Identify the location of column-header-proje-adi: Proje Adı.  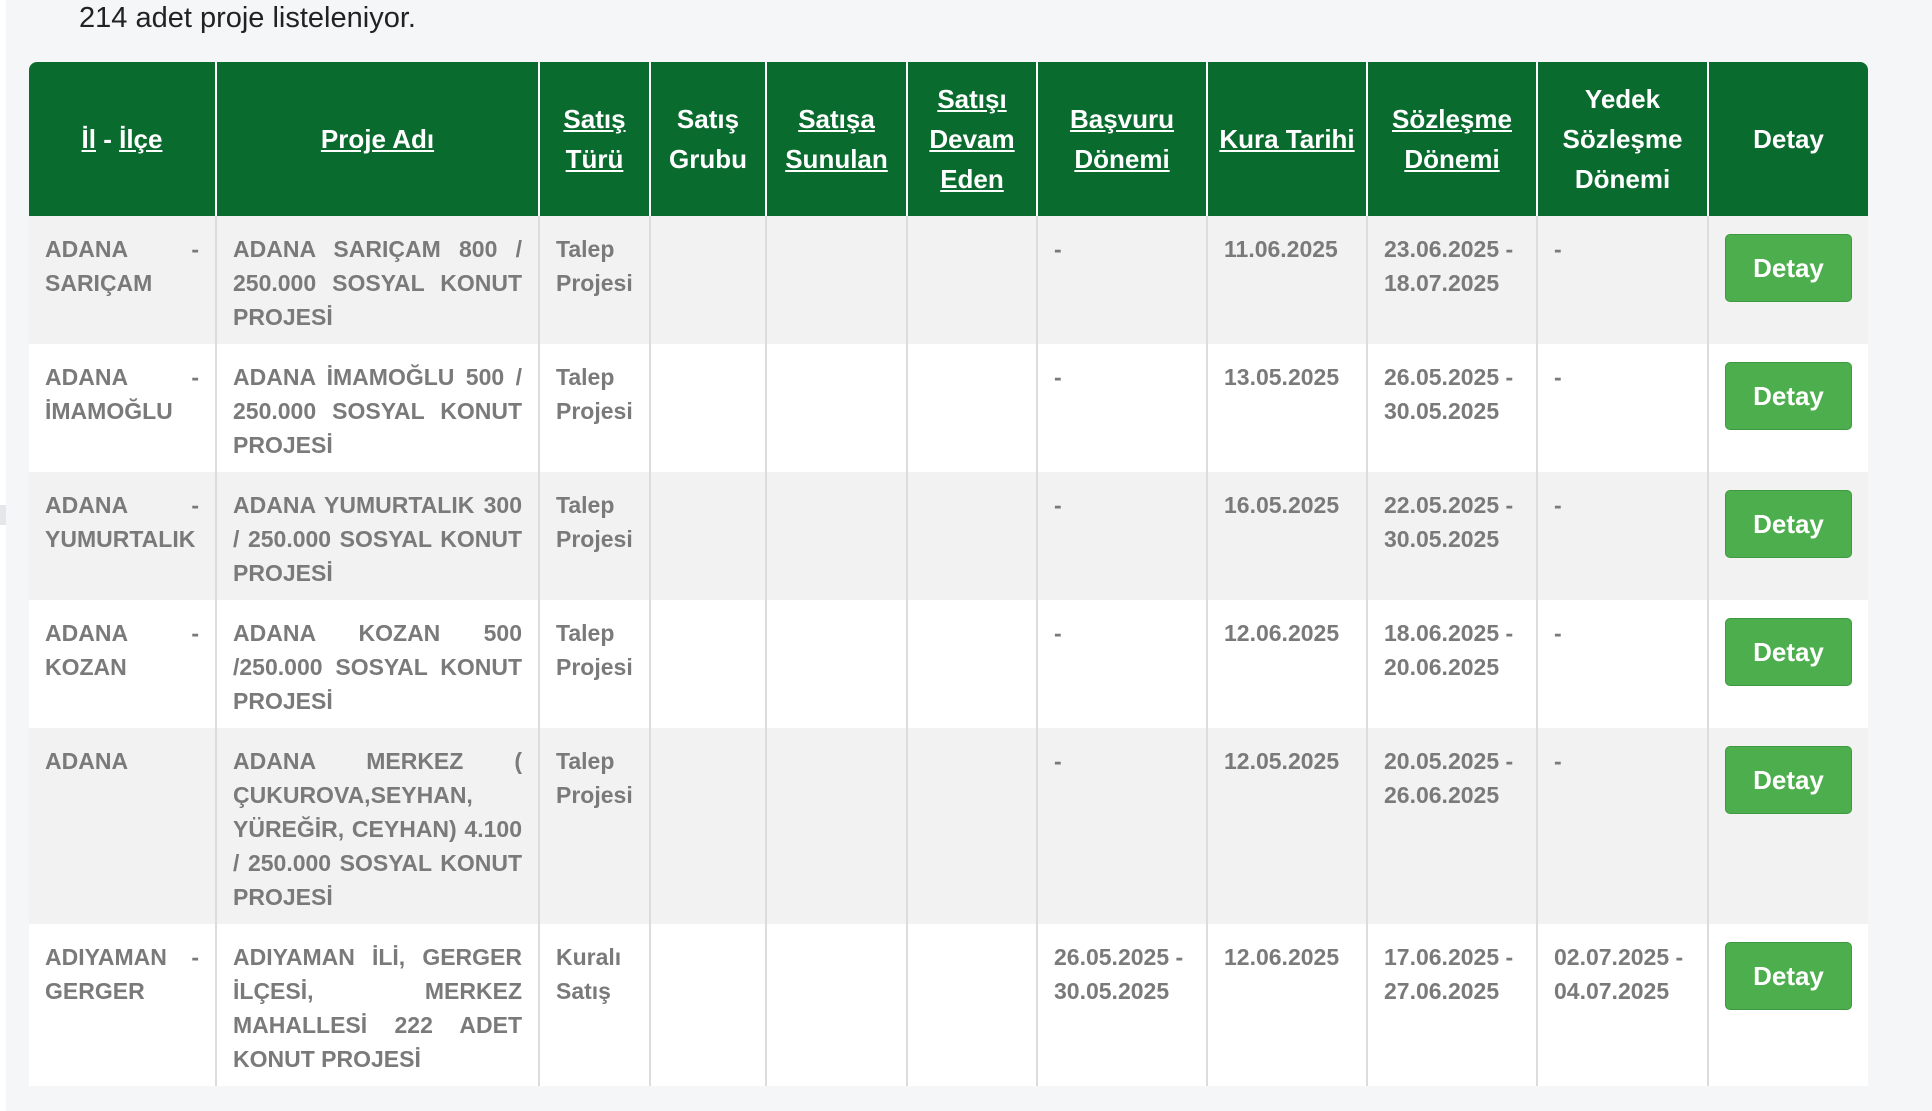
(378, 139).